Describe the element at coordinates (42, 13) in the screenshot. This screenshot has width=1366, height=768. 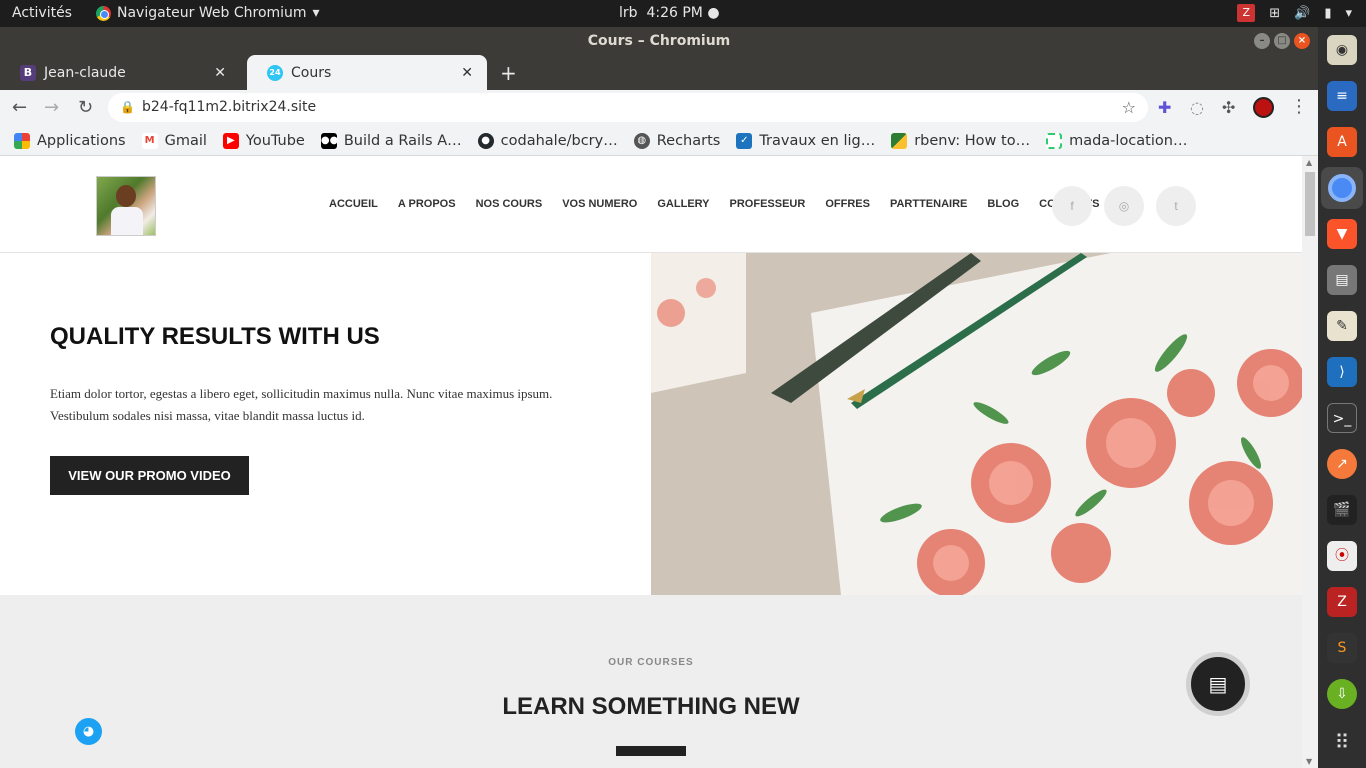
I see `activities-button: Activités` at that location.